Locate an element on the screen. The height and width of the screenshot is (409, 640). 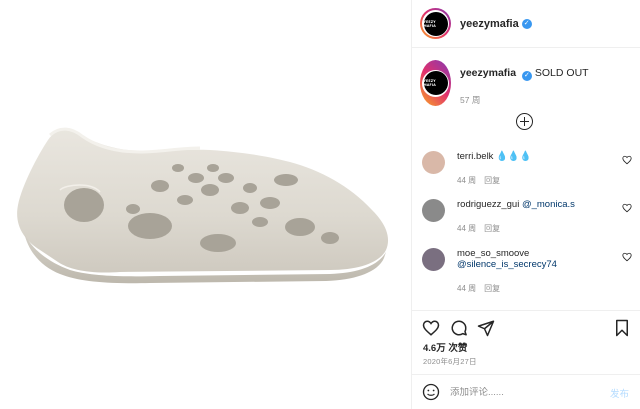
save-bookmark-icon is located at coordinates (622, 328).